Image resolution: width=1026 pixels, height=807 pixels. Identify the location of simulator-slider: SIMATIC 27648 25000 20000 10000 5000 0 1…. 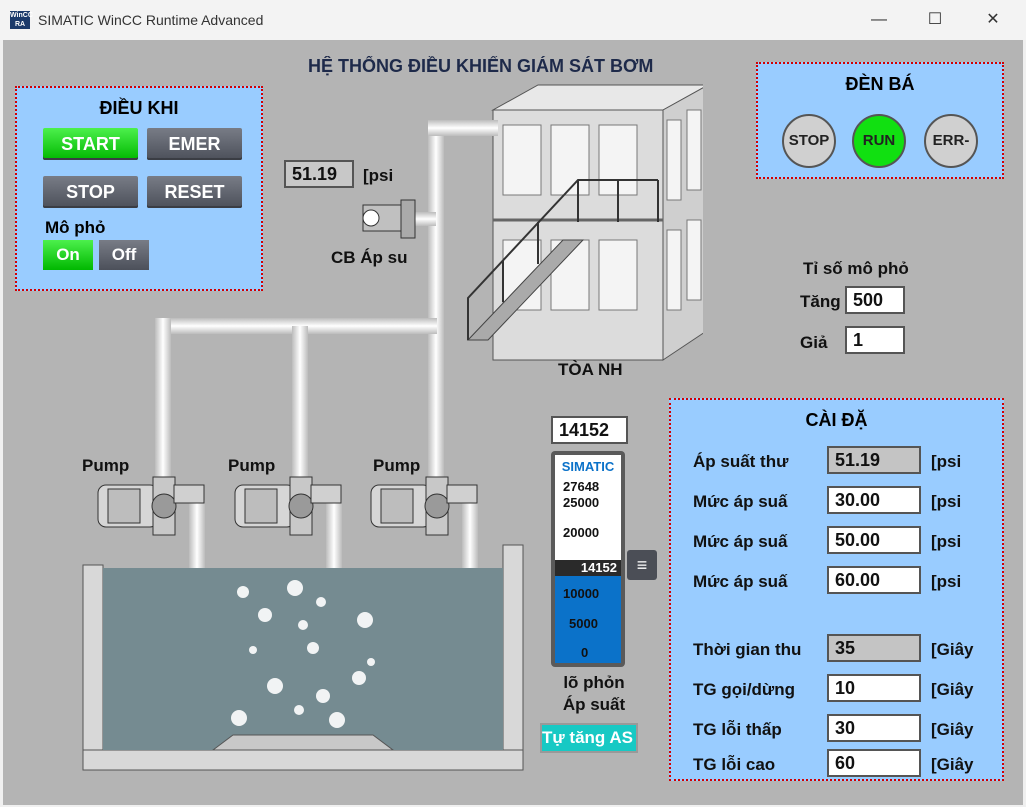
(588, 559).